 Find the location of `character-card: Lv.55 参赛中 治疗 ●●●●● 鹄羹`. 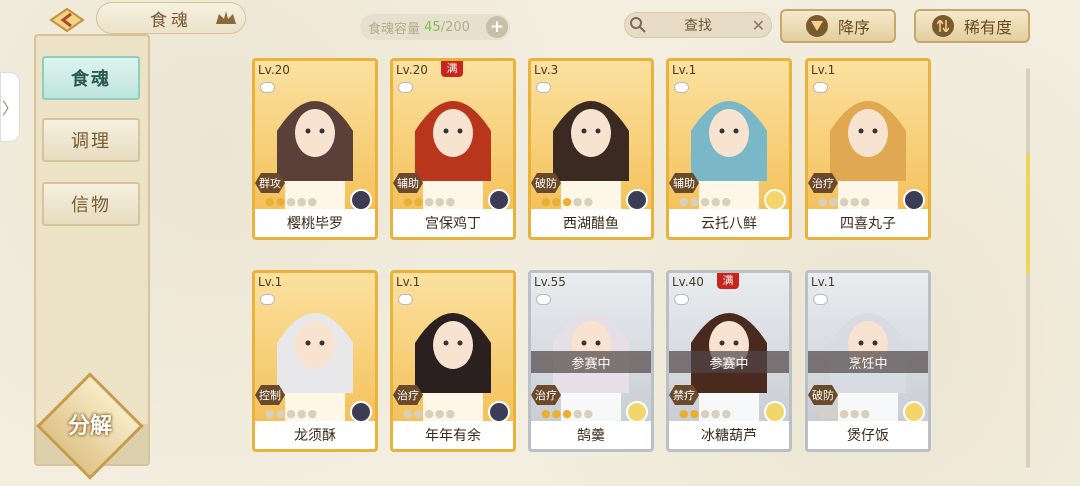

character-card: Lv.55 参赛中 治疗 ●●●●● 鹄羹 is located at coordinates (591, 361).